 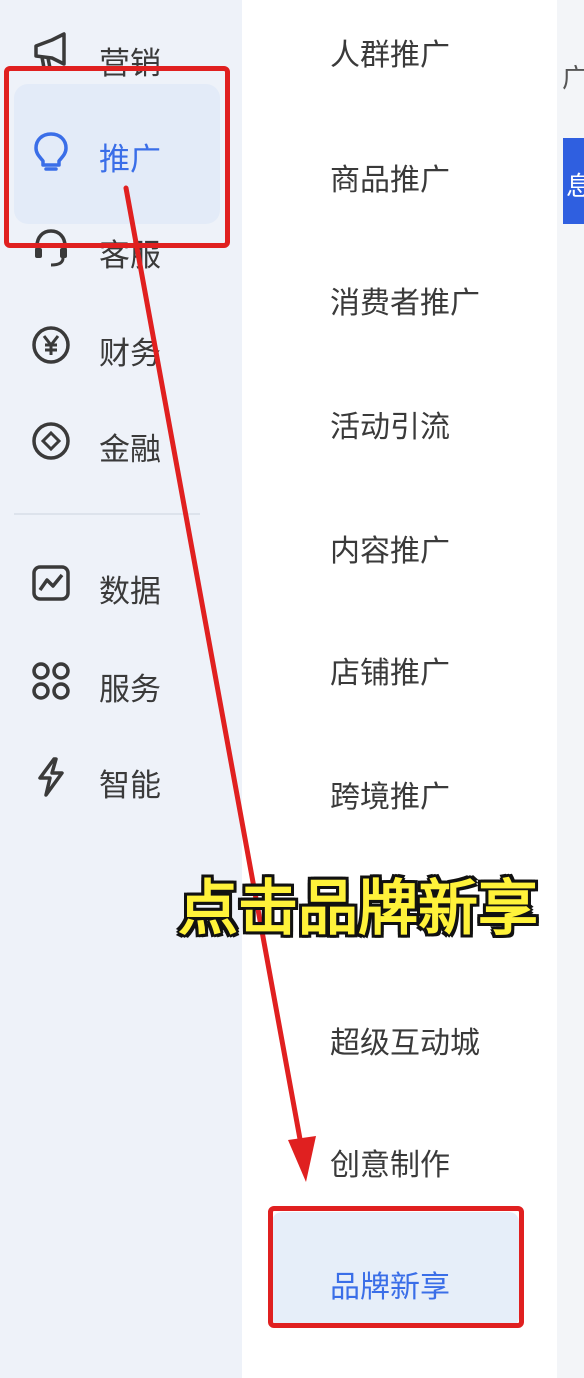 I want to click on submenu-item-content-promotion: 内容推广, so click(x=390, y=548).